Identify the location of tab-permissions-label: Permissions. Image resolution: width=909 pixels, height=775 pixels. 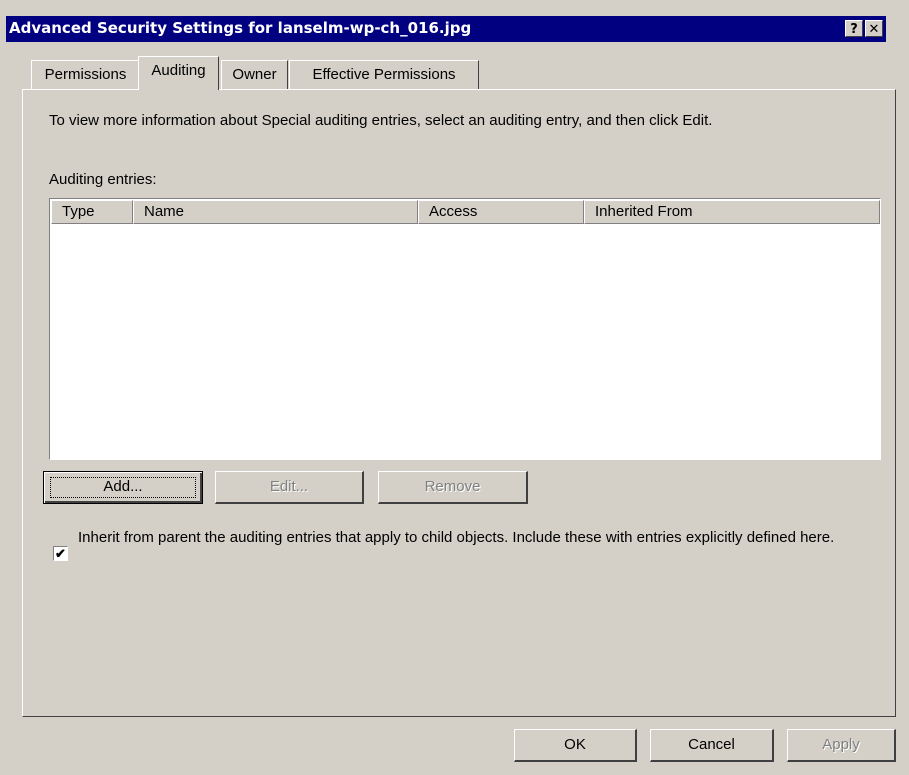
(85, 74).